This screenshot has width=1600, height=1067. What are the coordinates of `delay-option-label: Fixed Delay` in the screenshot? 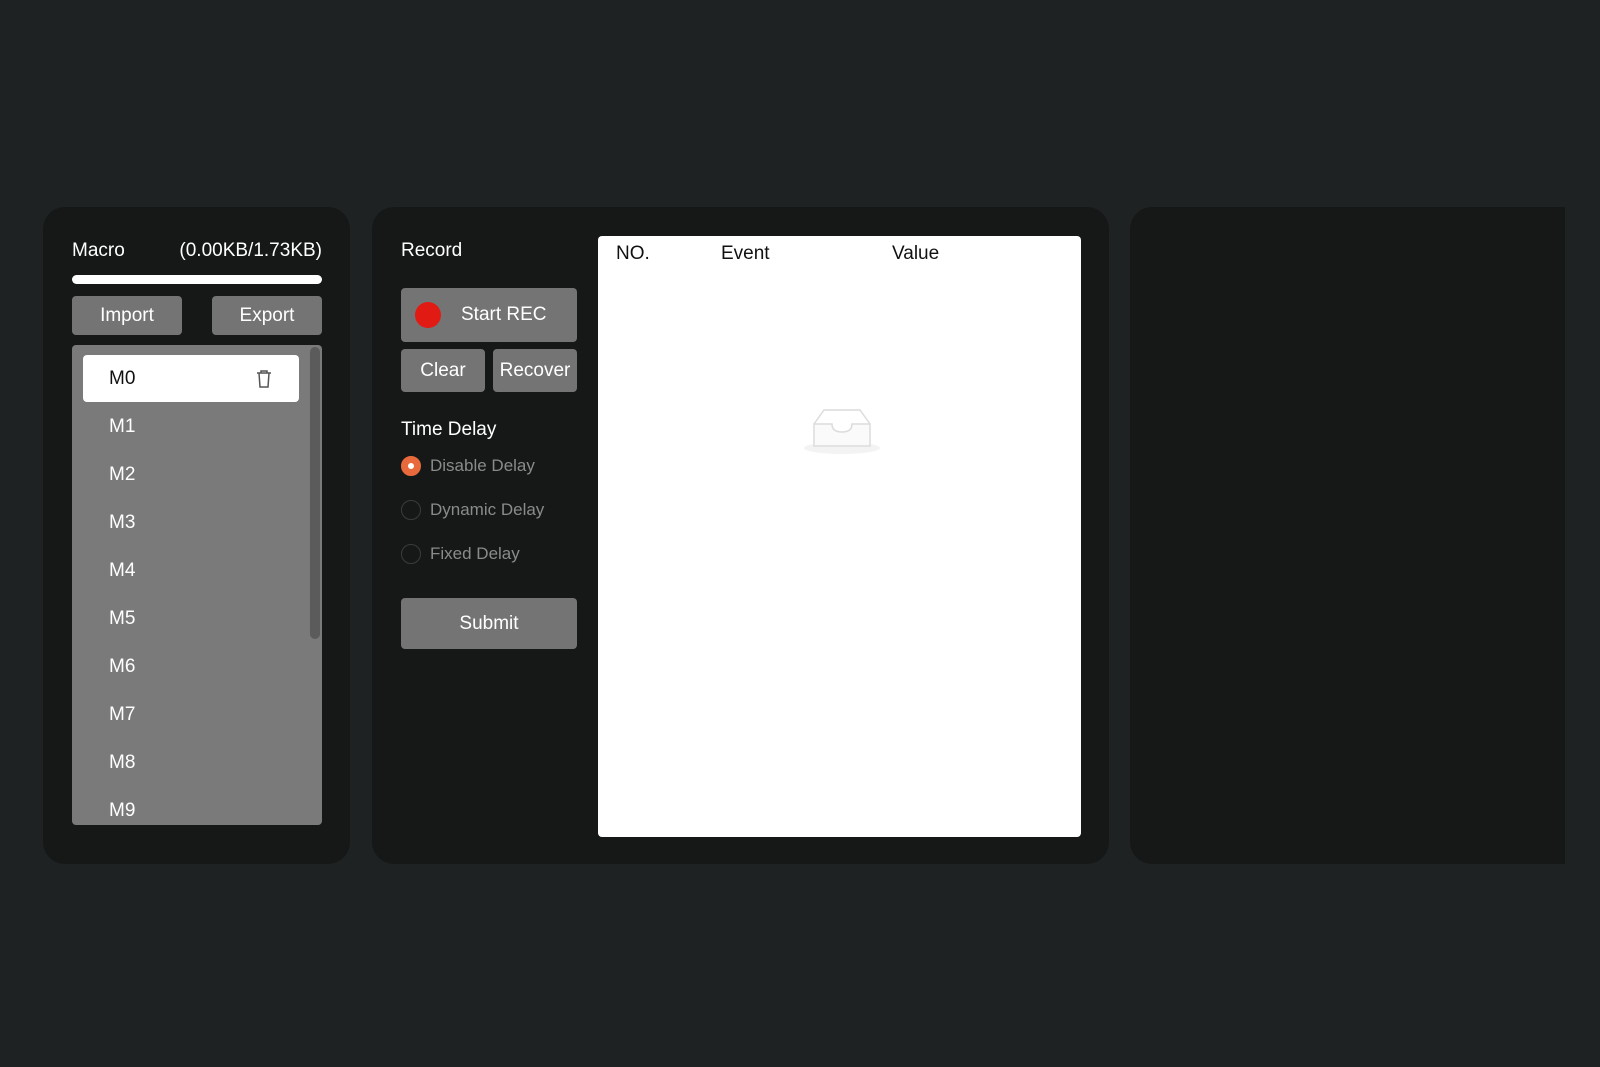 It's located at (475, 553).